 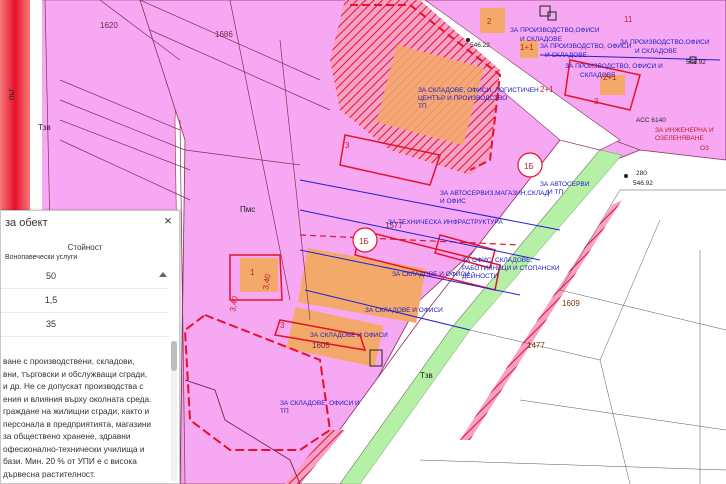 I want to click on zone-label: ЗА АВТОСЕРВИЗ,МАГАЗИН,СКЛАД, so click(x=495, y=193).